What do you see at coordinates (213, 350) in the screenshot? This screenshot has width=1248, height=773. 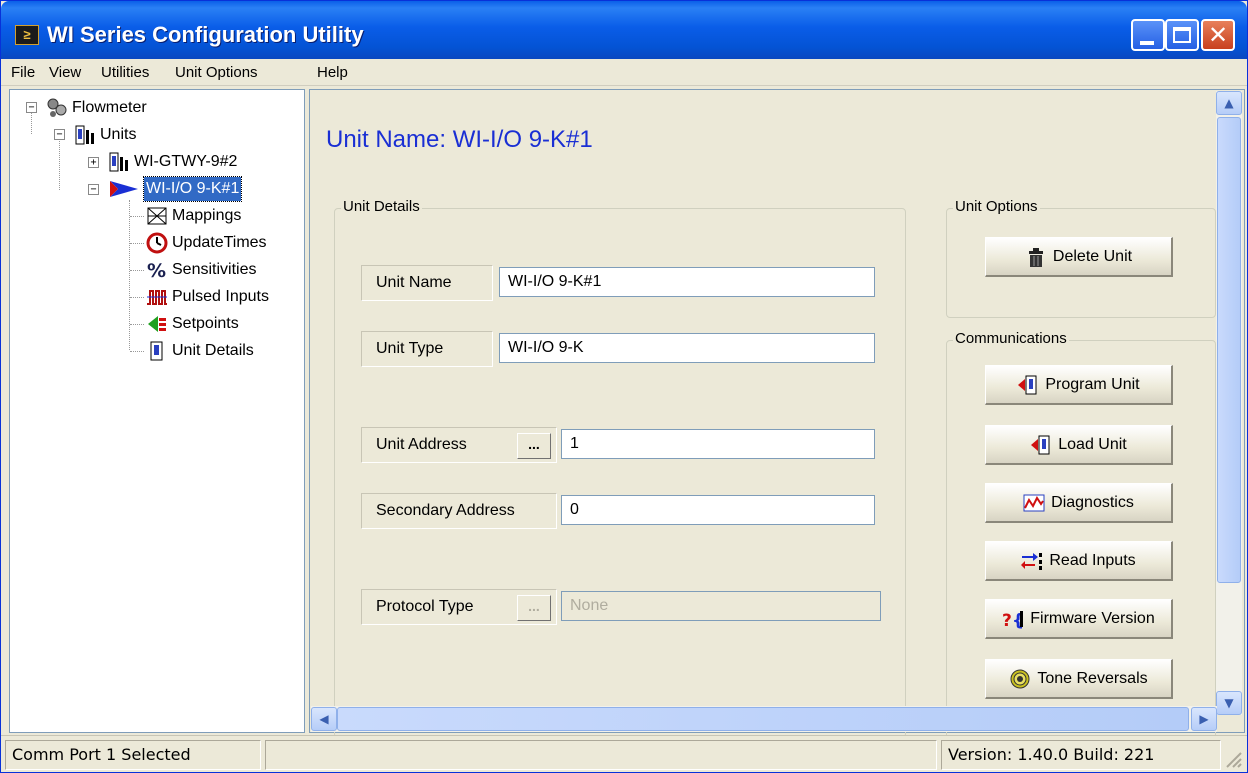 I see `tree-label-unit-details: Unit Details` at bounding box center [213, 350].